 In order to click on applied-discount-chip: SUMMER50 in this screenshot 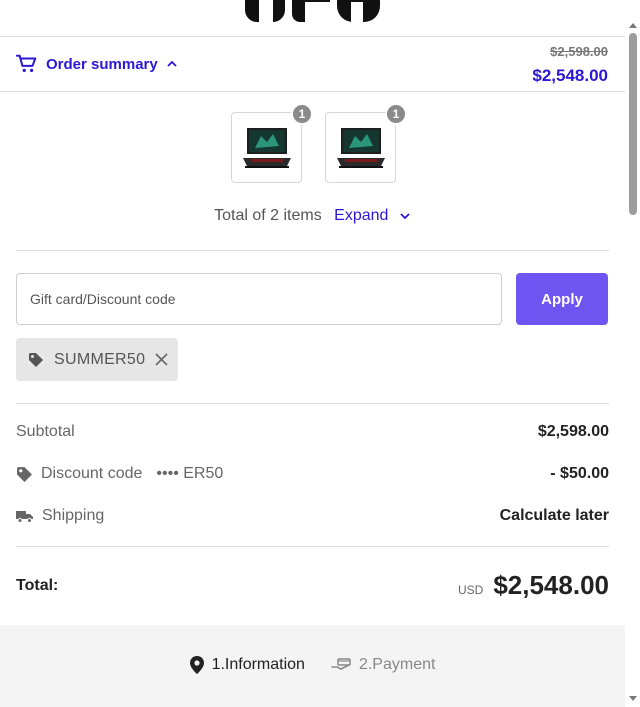, I will do `click(97, 359)`.